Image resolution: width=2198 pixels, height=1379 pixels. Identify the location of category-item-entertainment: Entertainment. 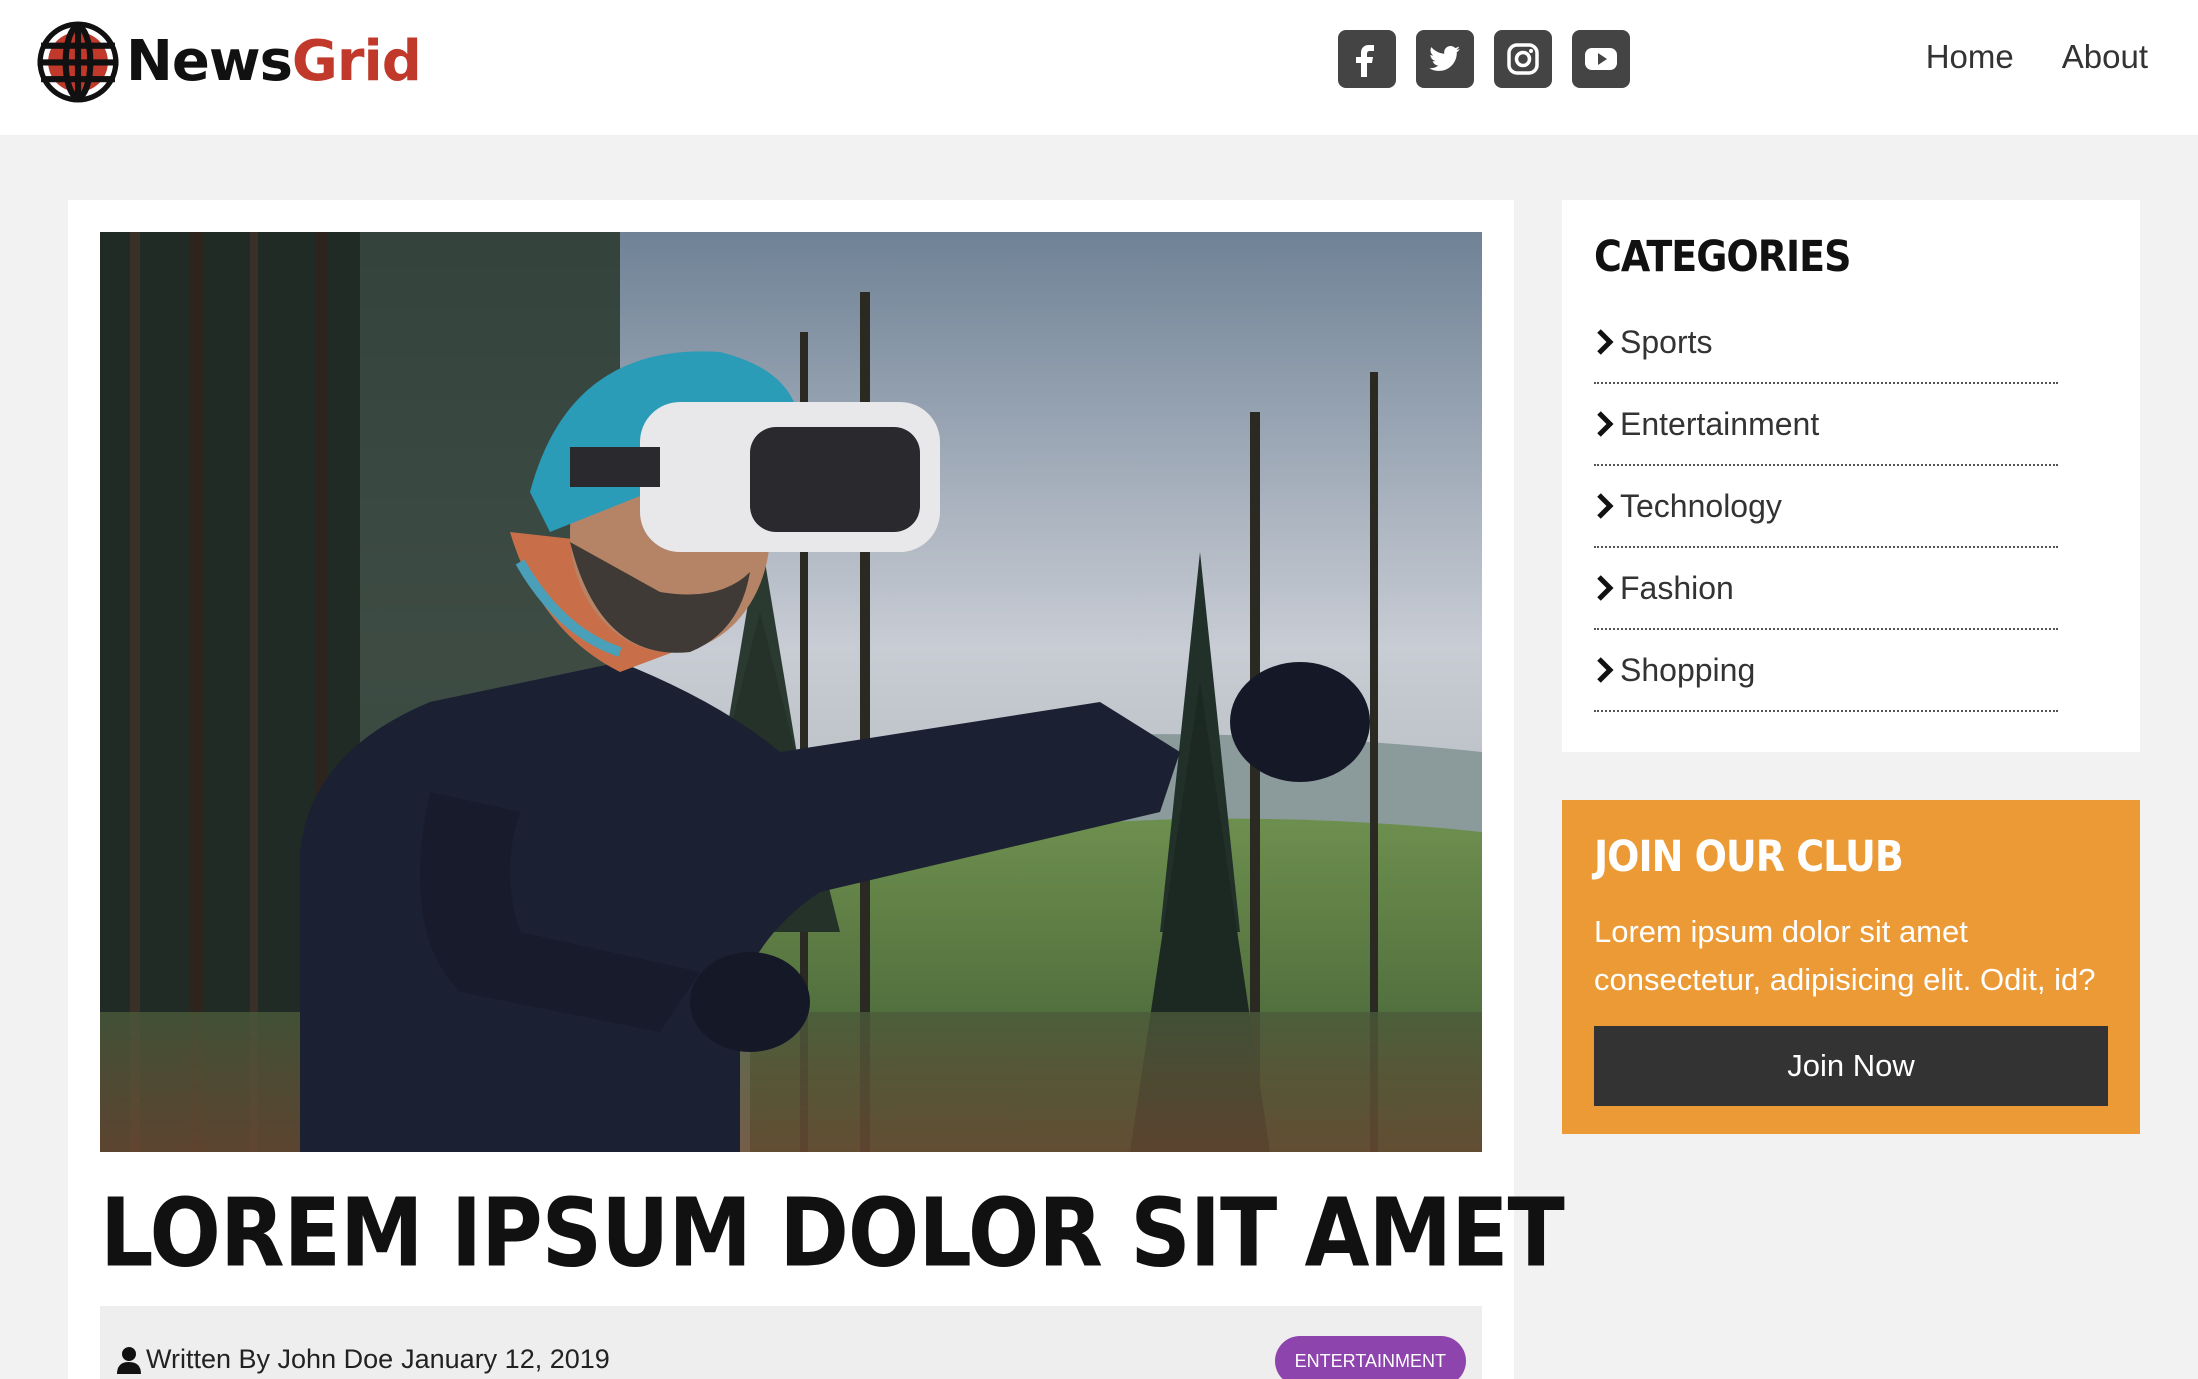
(1826, 425).